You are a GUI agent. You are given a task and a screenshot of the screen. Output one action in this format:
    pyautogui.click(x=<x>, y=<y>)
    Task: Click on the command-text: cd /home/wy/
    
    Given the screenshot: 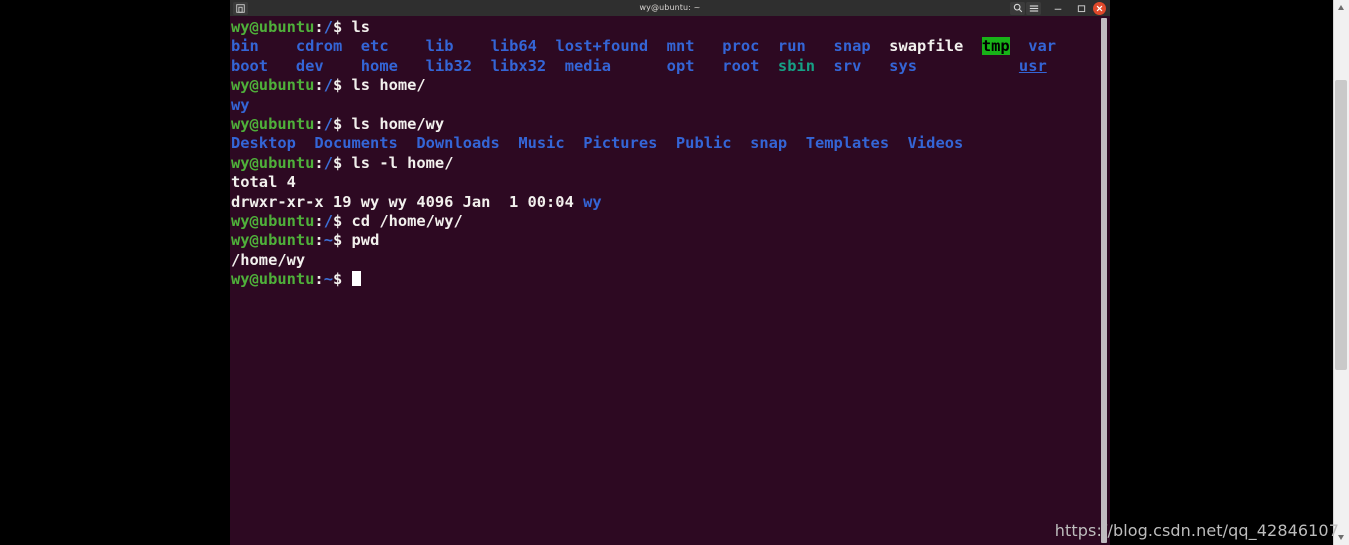 What is the action you would take?
    pyautogui.click(x=407, y=220)
    